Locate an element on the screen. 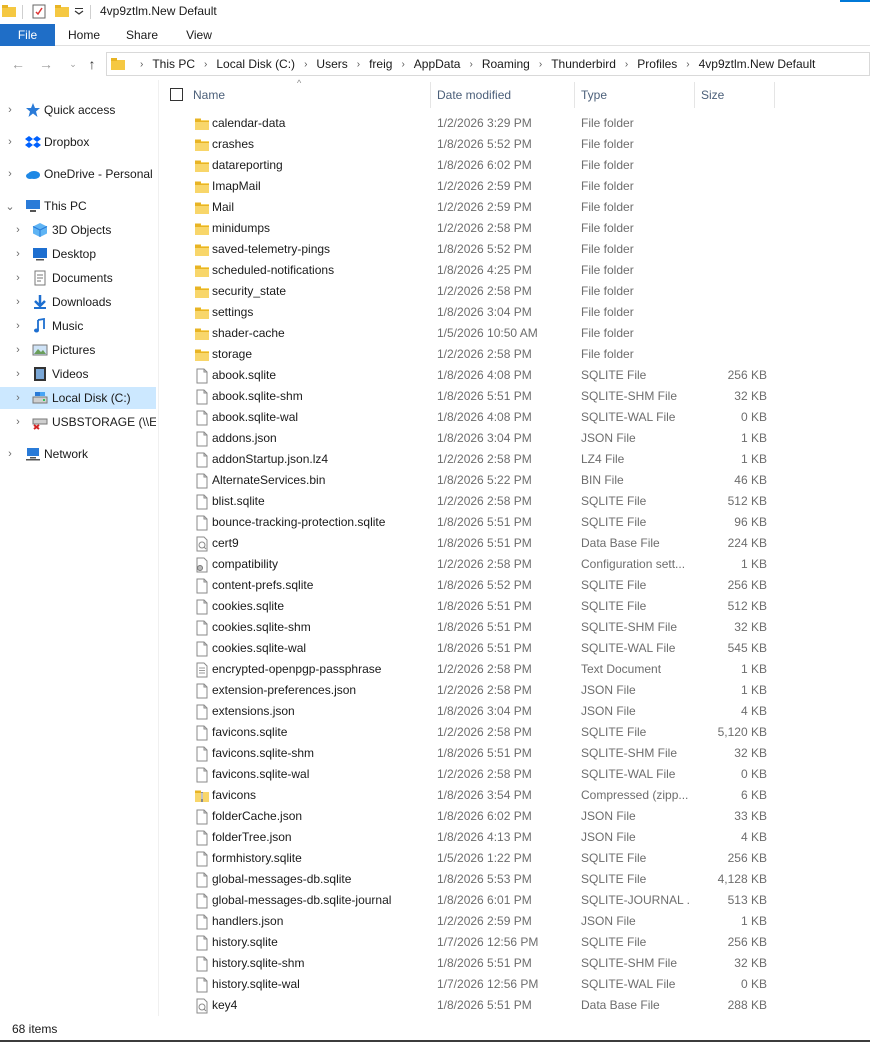 Image resolution: width=870 pixels, height=1042 pixels. file-row: datareporting 1/8/2026 6:02 PM File folder is located at coordinates (514, 165).